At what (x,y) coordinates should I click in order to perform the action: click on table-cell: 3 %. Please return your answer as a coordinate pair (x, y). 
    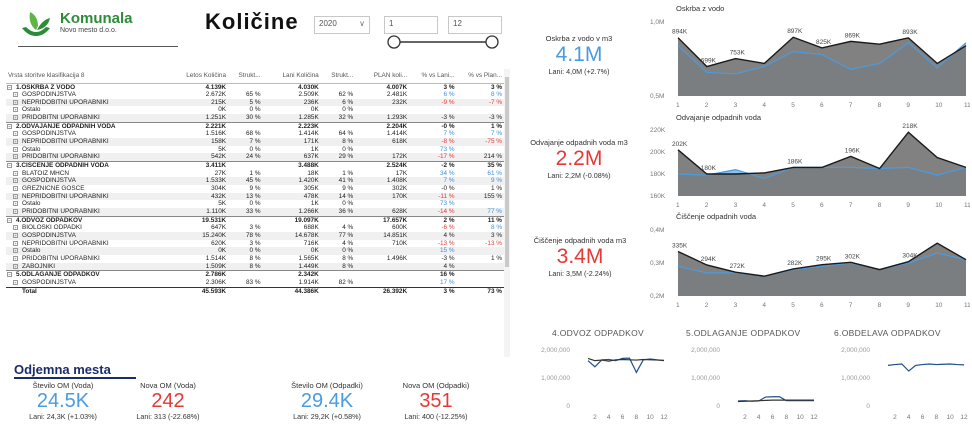
    Looking at the image, I should click on (255, 228).